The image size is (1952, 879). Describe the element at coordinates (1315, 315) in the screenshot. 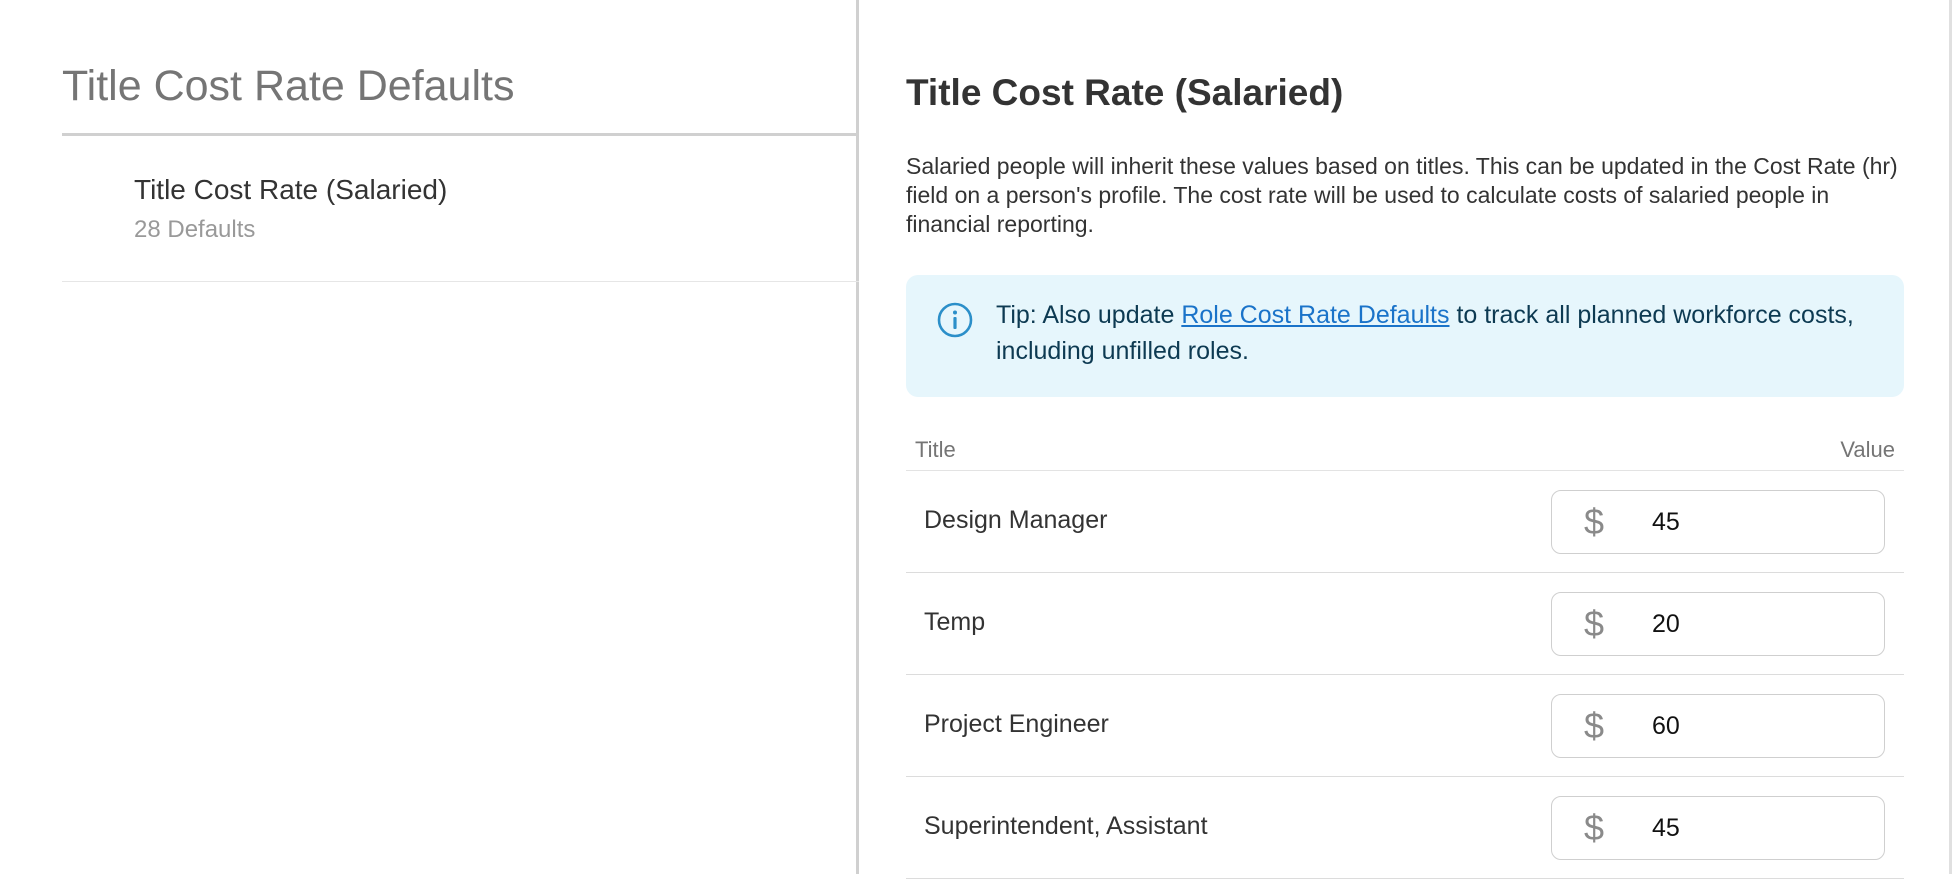

I see `role-cost-rate-defaults-link: Role Cost Rate Defaults` at that location.